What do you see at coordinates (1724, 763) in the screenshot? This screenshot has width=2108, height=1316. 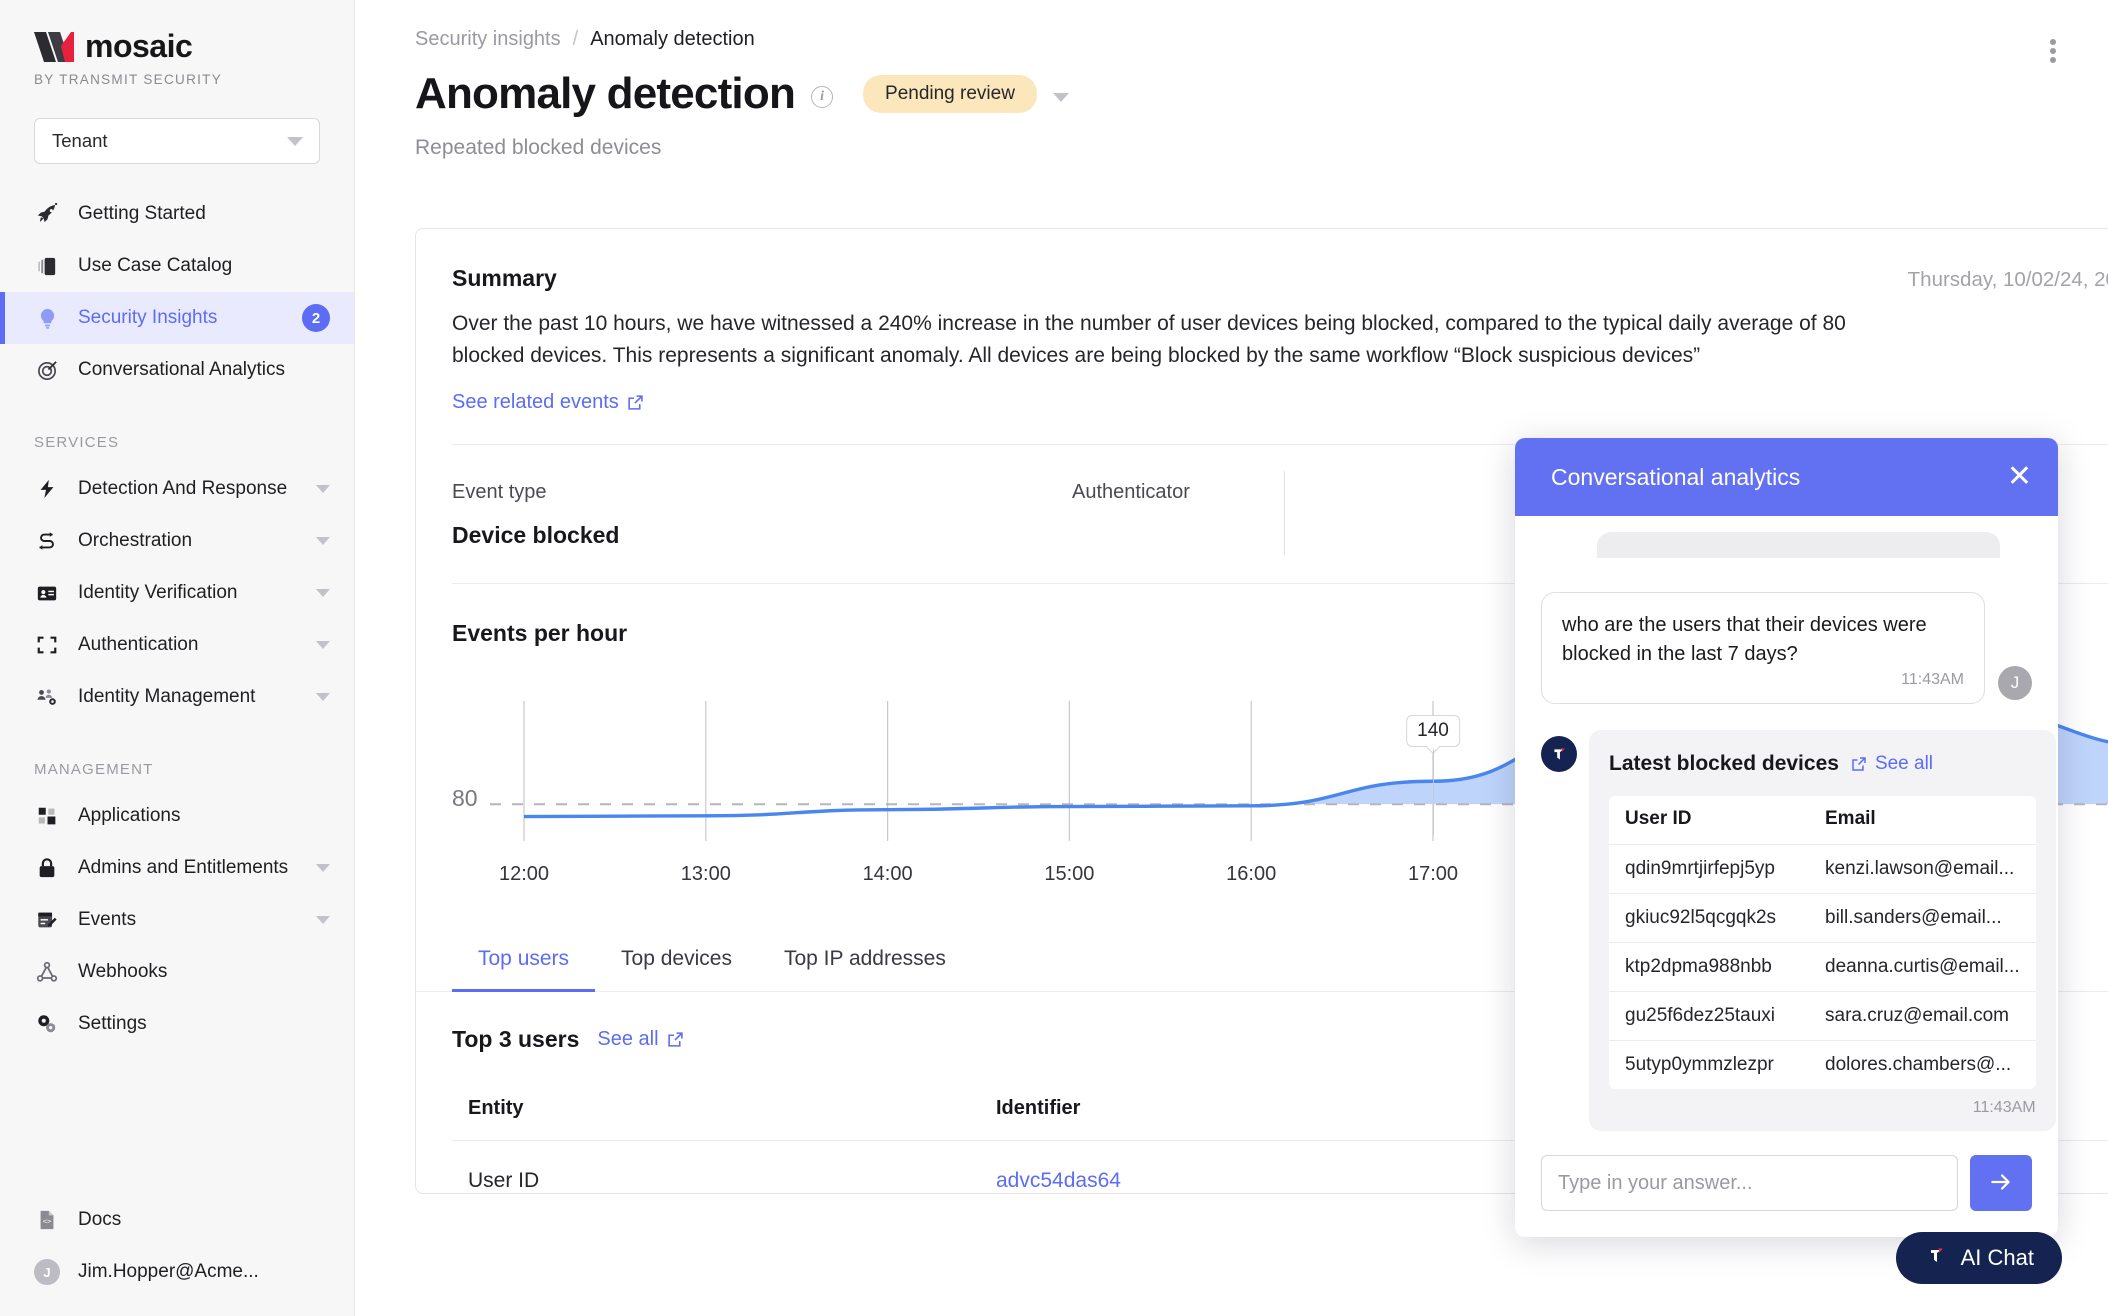 I see `bot-card-title: Latest blocked devices` at bounding box center [1724, 763].